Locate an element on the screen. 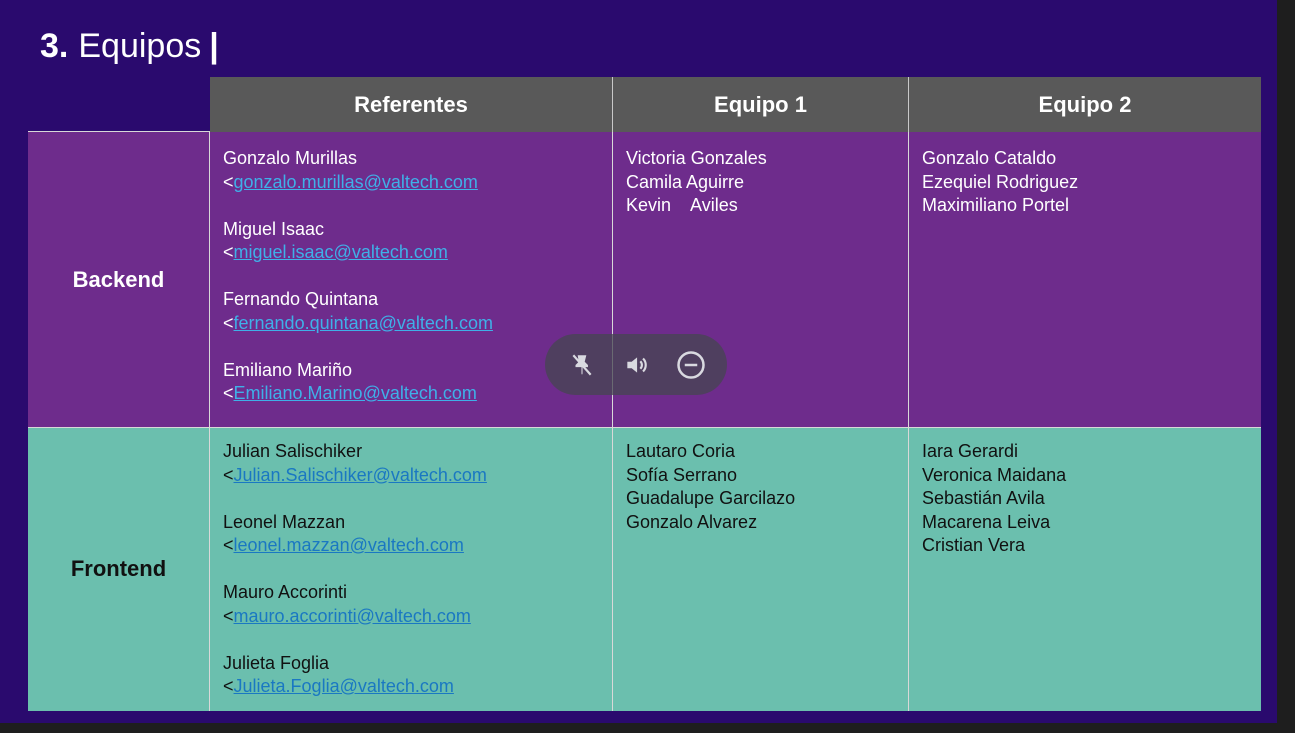  email-link: leonel.mazzan@valtech.com is located at coordinates (349, 545).